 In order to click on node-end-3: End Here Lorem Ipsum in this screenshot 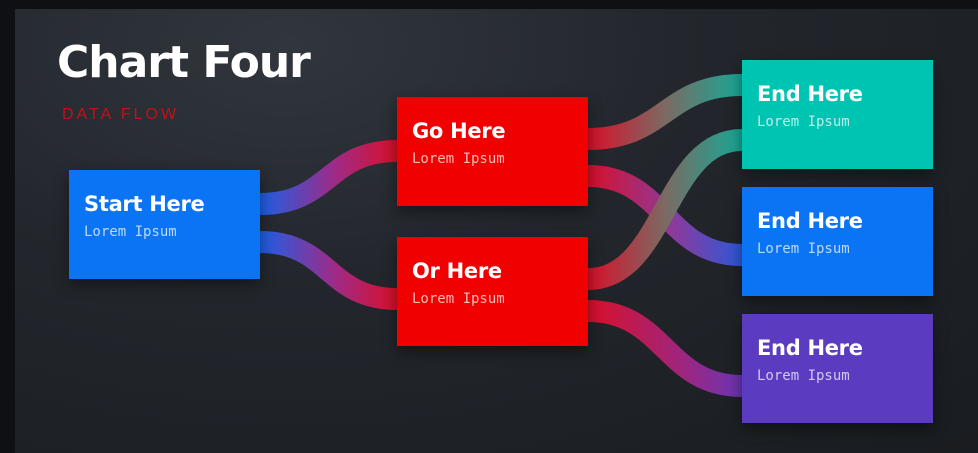, I will do `click(837, 368)`.